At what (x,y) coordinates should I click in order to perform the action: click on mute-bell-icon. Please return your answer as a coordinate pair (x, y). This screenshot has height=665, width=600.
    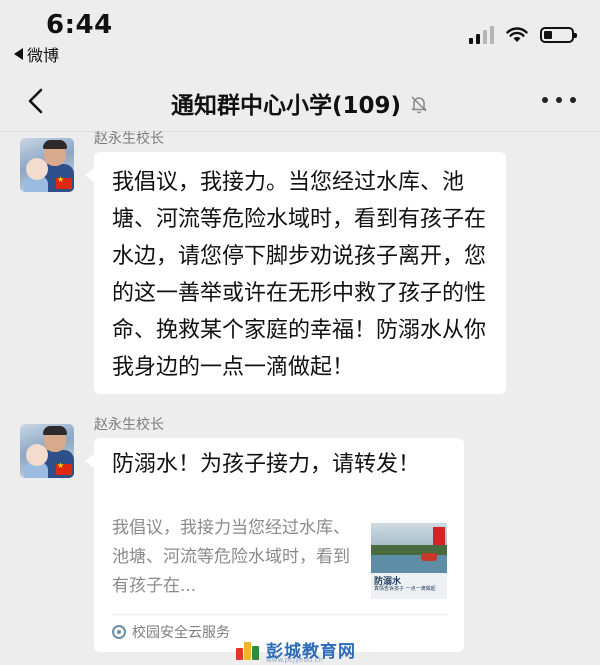
    Looking at the image, I should click on (419, 107).